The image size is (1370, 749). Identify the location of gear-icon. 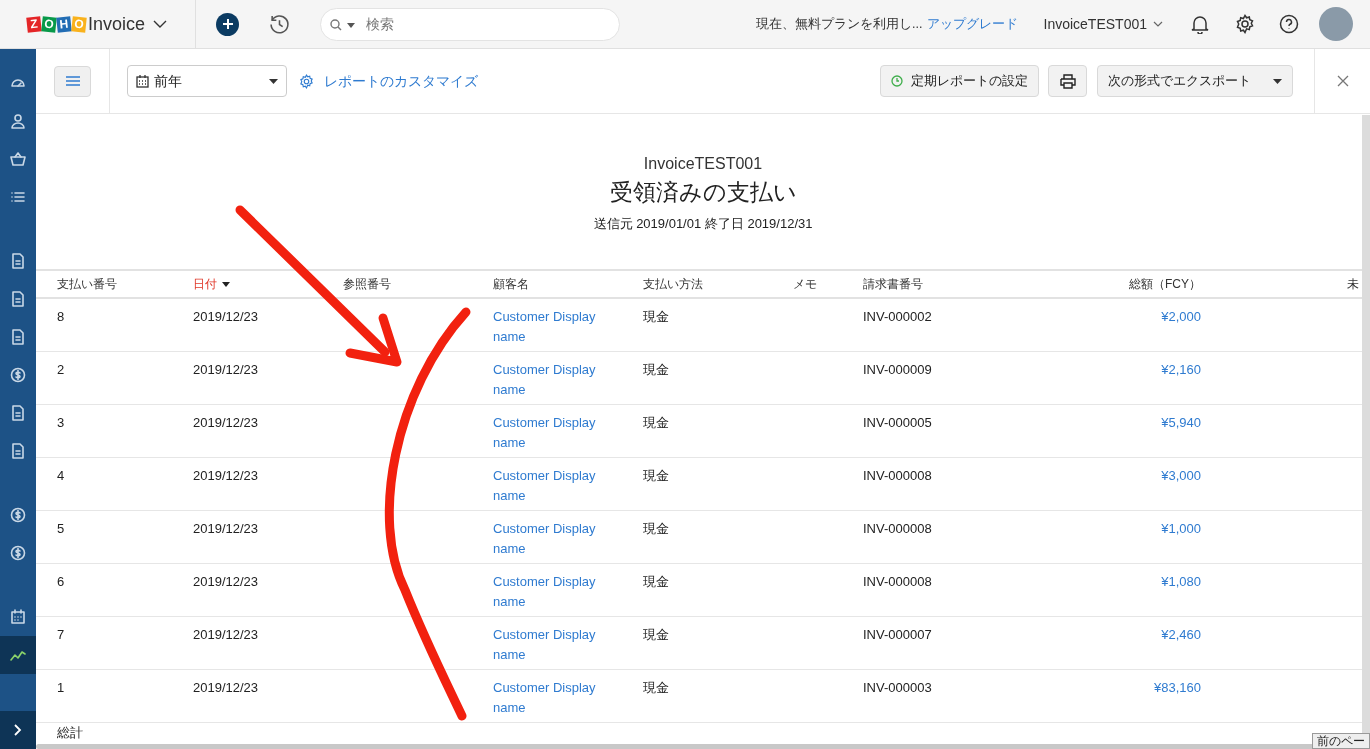
(306, 81).